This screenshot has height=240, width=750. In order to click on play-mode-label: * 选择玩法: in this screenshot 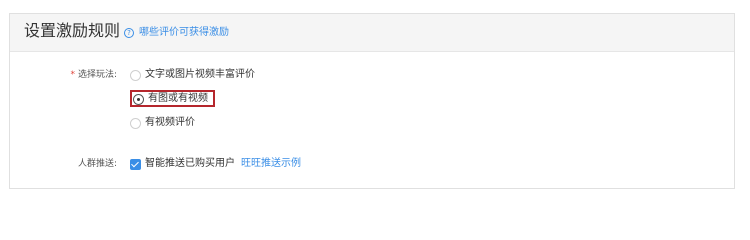, I will do `click(77, 75)`.